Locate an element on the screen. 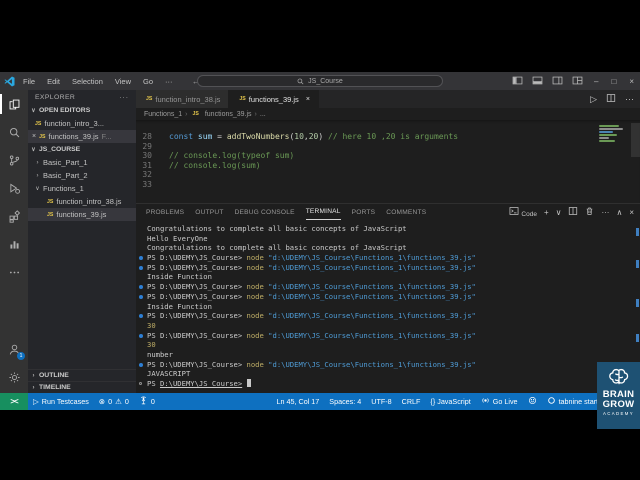 This screenshot has height=480, width=640. split-terminal-icon is located at coordinates (573, 212).